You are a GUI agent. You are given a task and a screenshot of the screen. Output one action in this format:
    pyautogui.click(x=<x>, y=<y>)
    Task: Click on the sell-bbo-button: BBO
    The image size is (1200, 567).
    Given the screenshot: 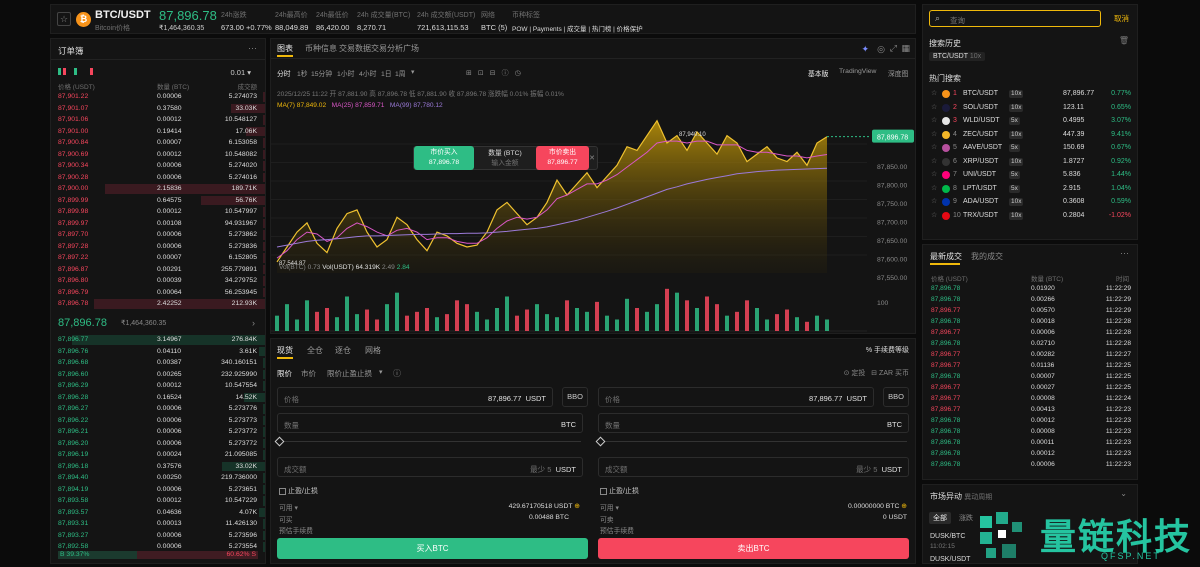 What is the action you would take?
    pyautogui.click(x=896, y=397)
    